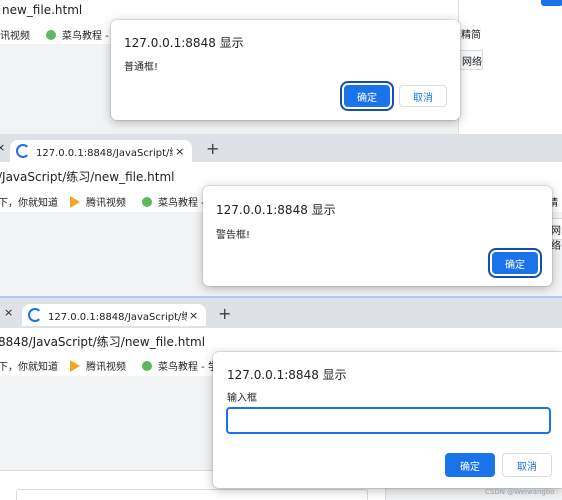  Describe the element at coordinates (188, 365) in the screenshot. I see `bookmark-item: 菜鸟教程 - 学` at that location.